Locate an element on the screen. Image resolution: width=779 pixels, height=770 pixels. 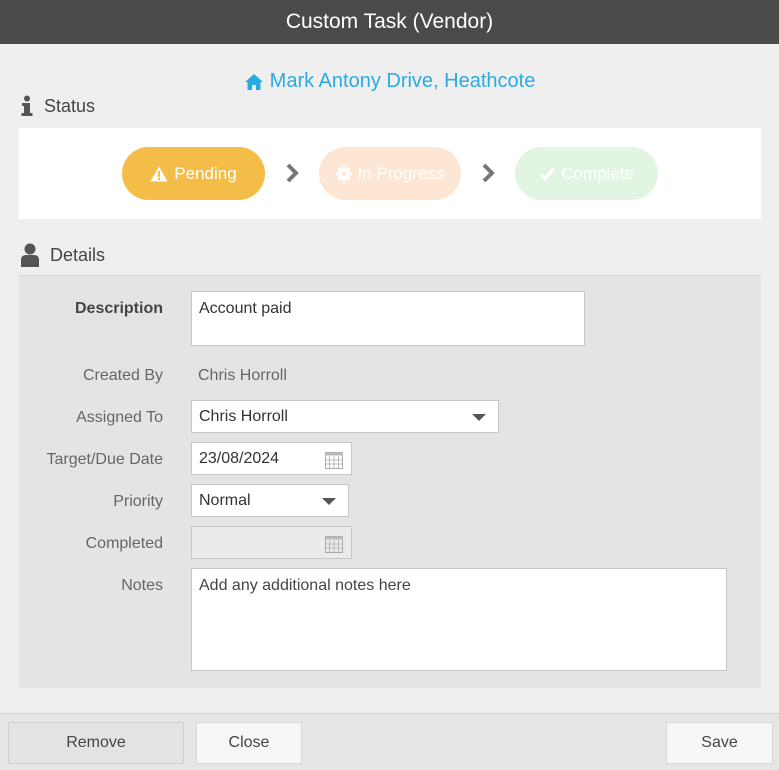
created-by-value: Chris Horroll is located at coordinates (242, 375).